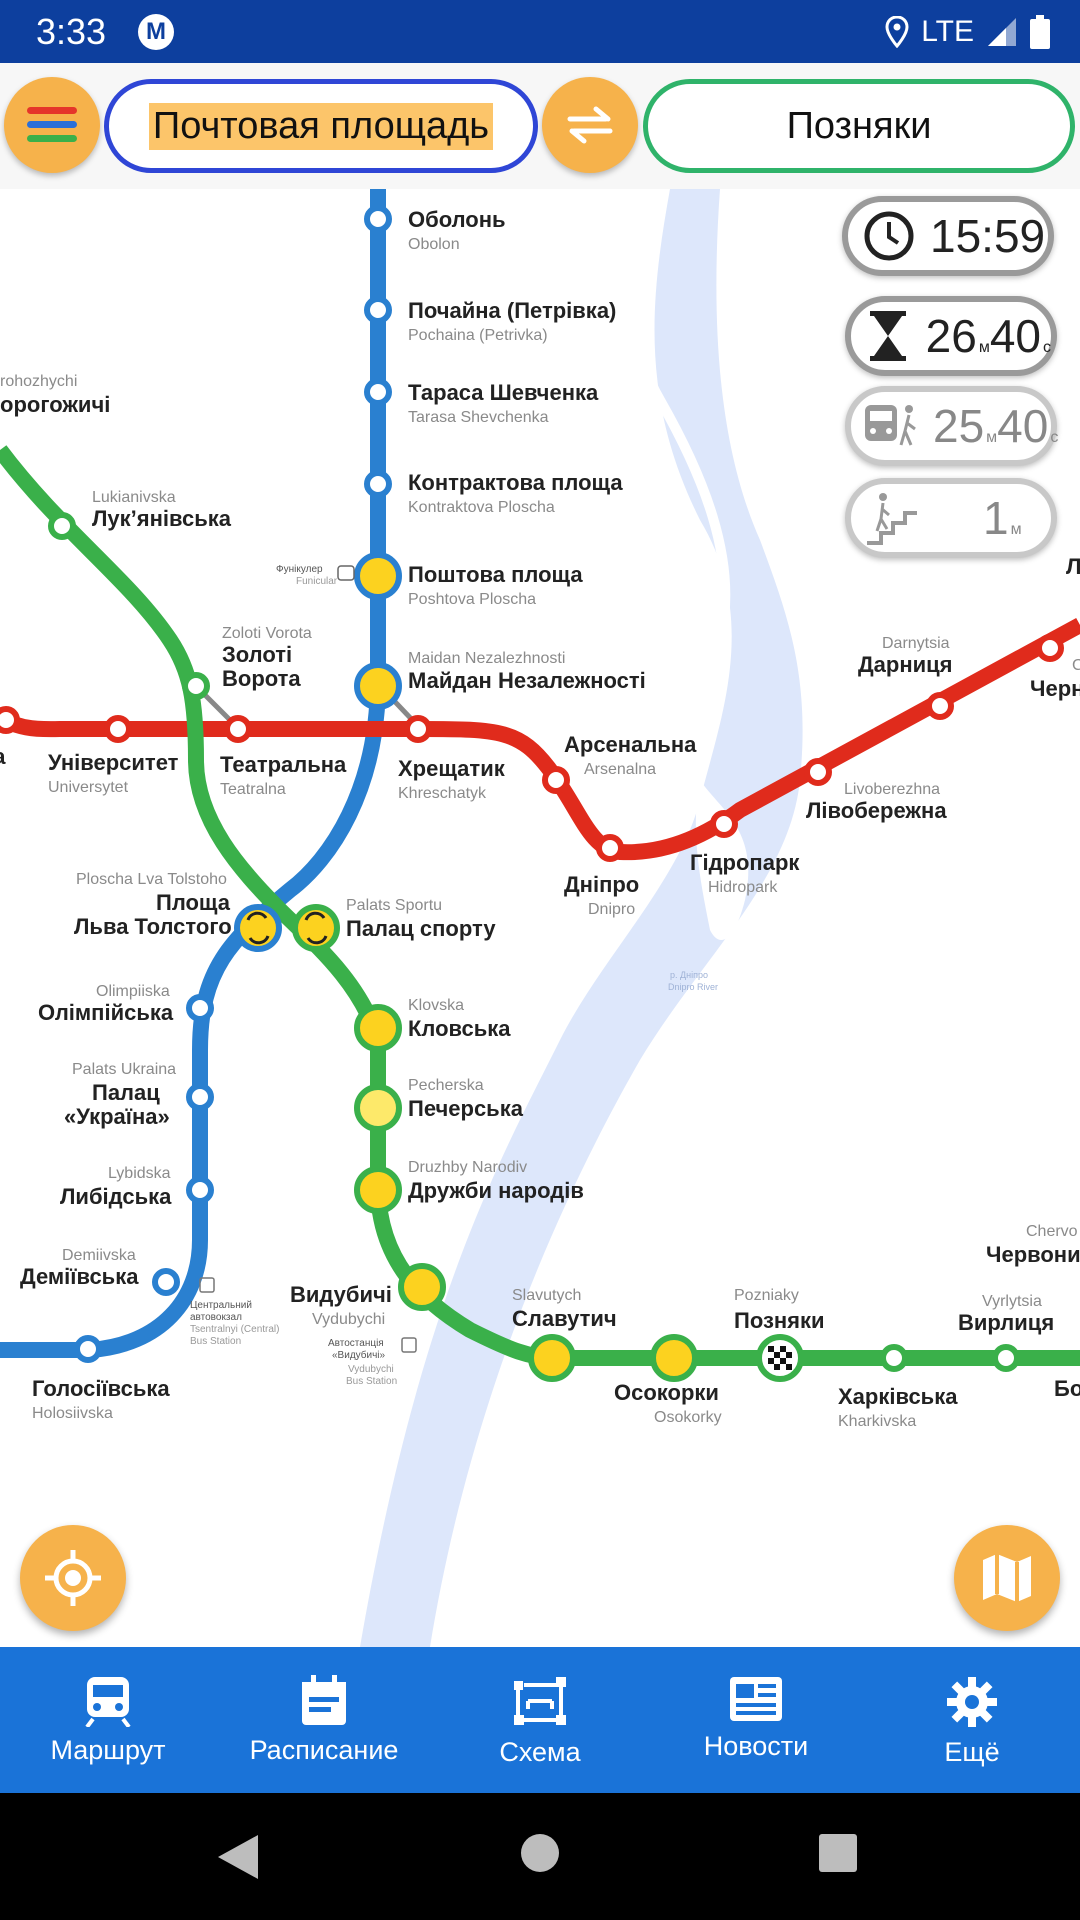  I want to click on bottom-nav: Маршрут Расписание Схема Новости Ещё, so click(540, 1720).